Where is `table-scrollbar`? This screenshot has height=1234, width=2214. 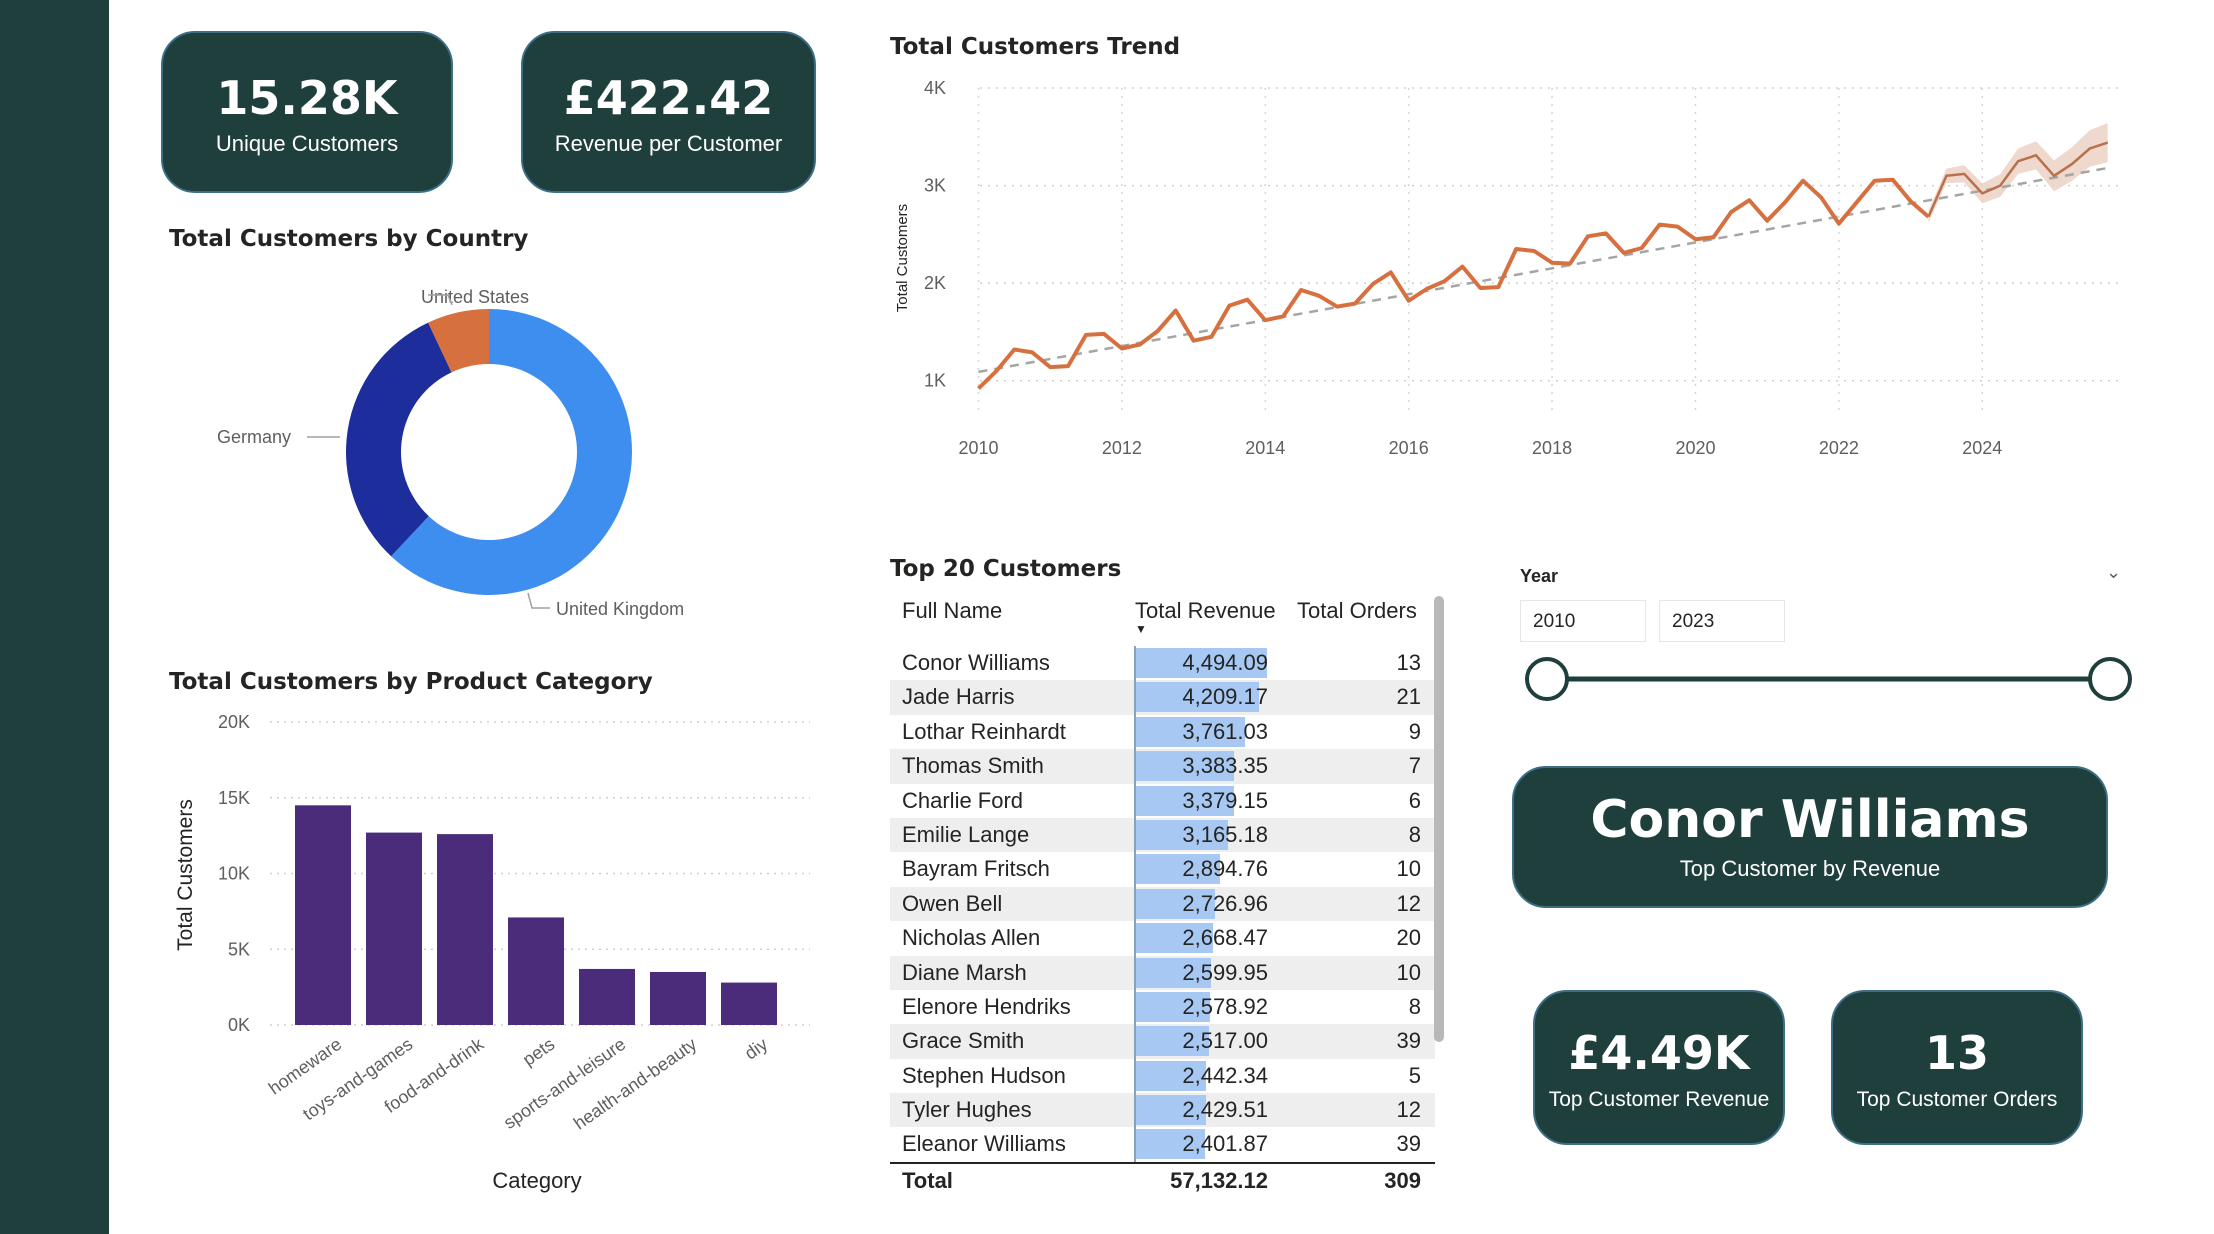 table-scrollbar is located at coordinates (1439, 819).